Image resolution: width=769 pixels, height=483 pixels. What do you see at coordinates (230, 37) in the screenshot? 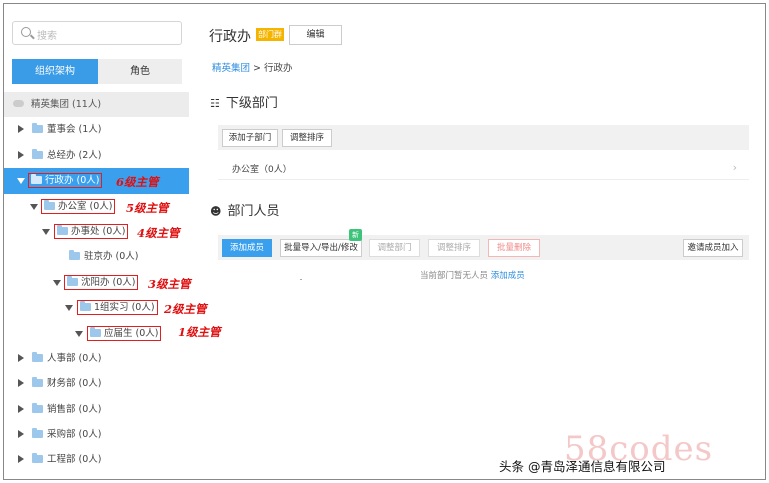
I see `page-title: 行政办` at bounding box center [230, 37].